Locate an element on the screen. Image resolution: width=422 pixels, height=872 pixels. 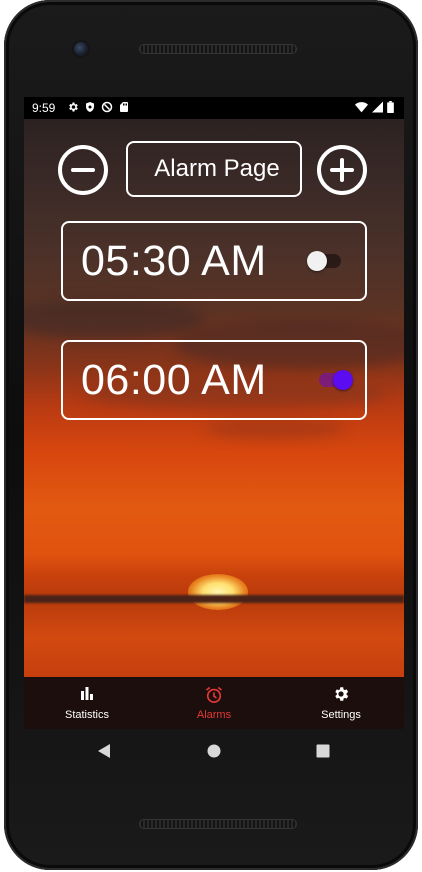
front-camera is located at coordinates (81, 49).